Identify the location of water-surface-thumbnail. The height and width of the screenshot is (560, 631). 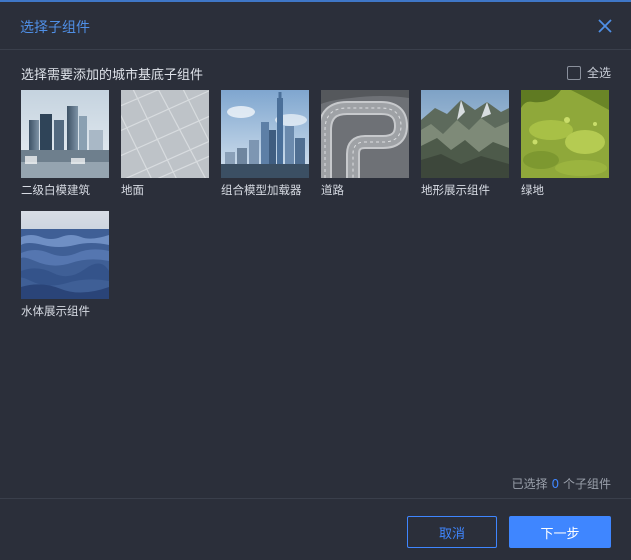
(65, 255).